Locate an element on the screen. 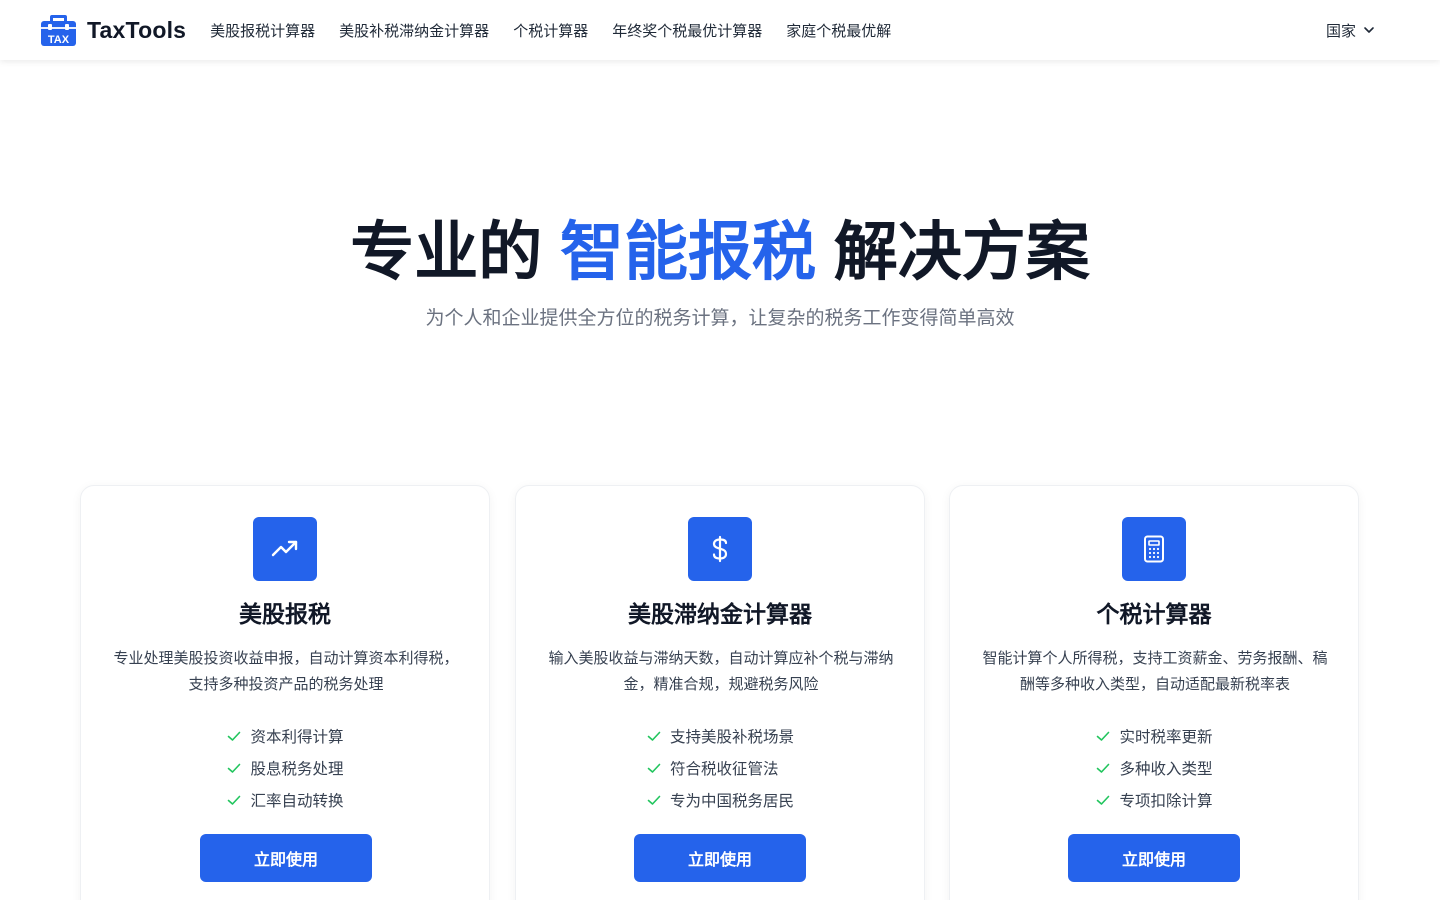 The width and height of the screenshot is (1440, 900). feature-item: 汇率自动转换 is located at coordinates (285, 800).